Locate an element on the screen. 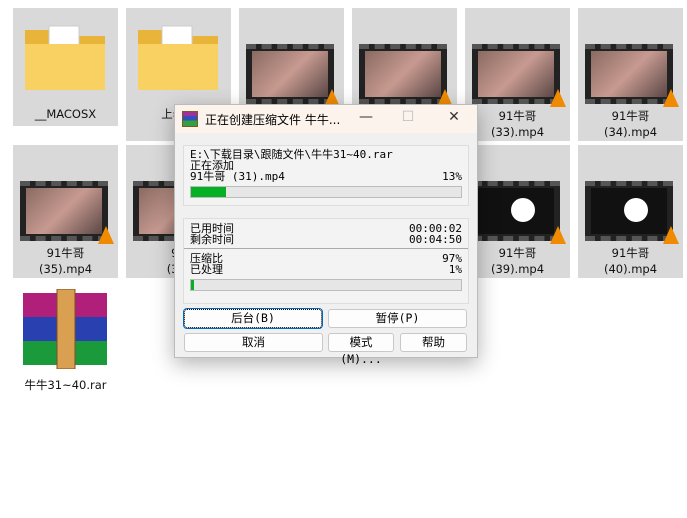  file-name: 91牛哥 (35).mp4 is located at coordinates (65, 261).